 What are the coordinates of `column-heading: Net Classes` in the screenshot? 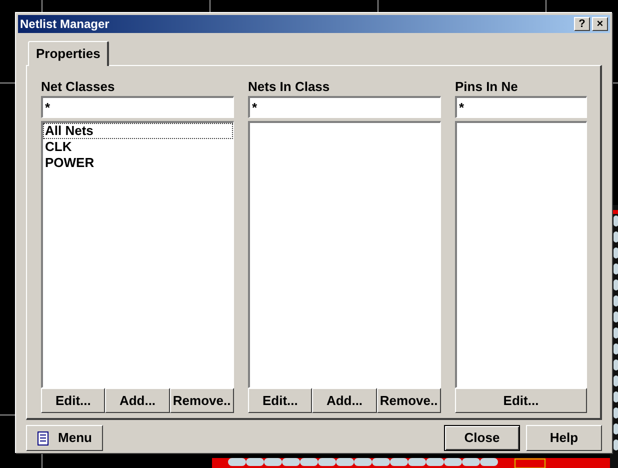 It's located at (78, 87).